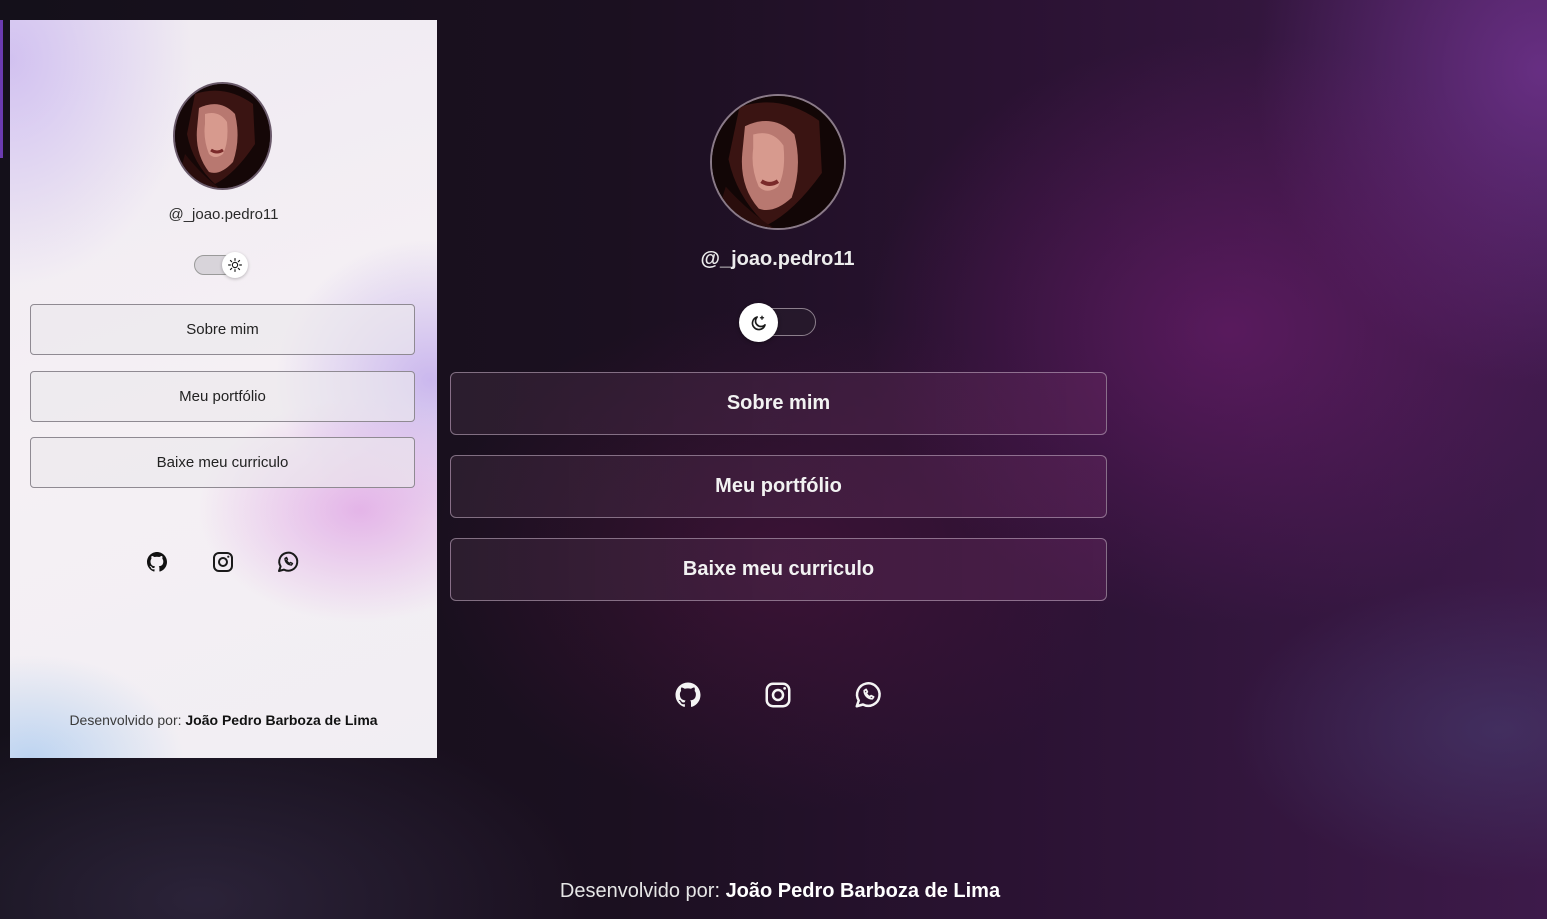  I want to click on window-edge-accent, so click(1, 89).